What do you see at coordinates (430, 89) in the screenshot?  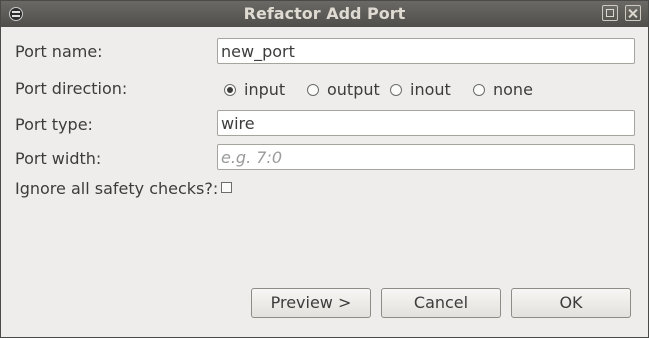 I see `radio-label: inout` at bounding box center [430, 89].